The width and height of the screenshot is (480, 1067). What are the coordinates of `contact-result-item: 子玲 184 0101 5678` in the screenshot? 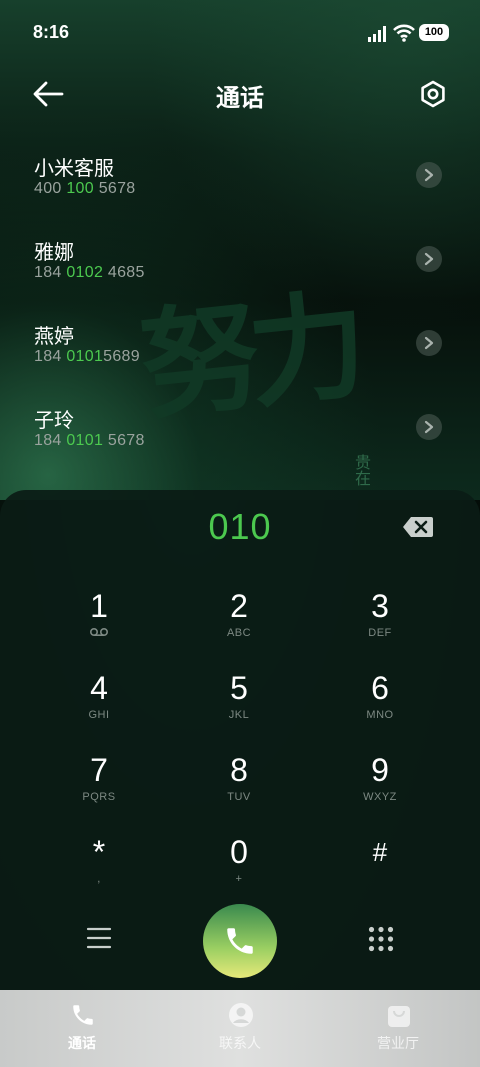 It's located at (240, 428).